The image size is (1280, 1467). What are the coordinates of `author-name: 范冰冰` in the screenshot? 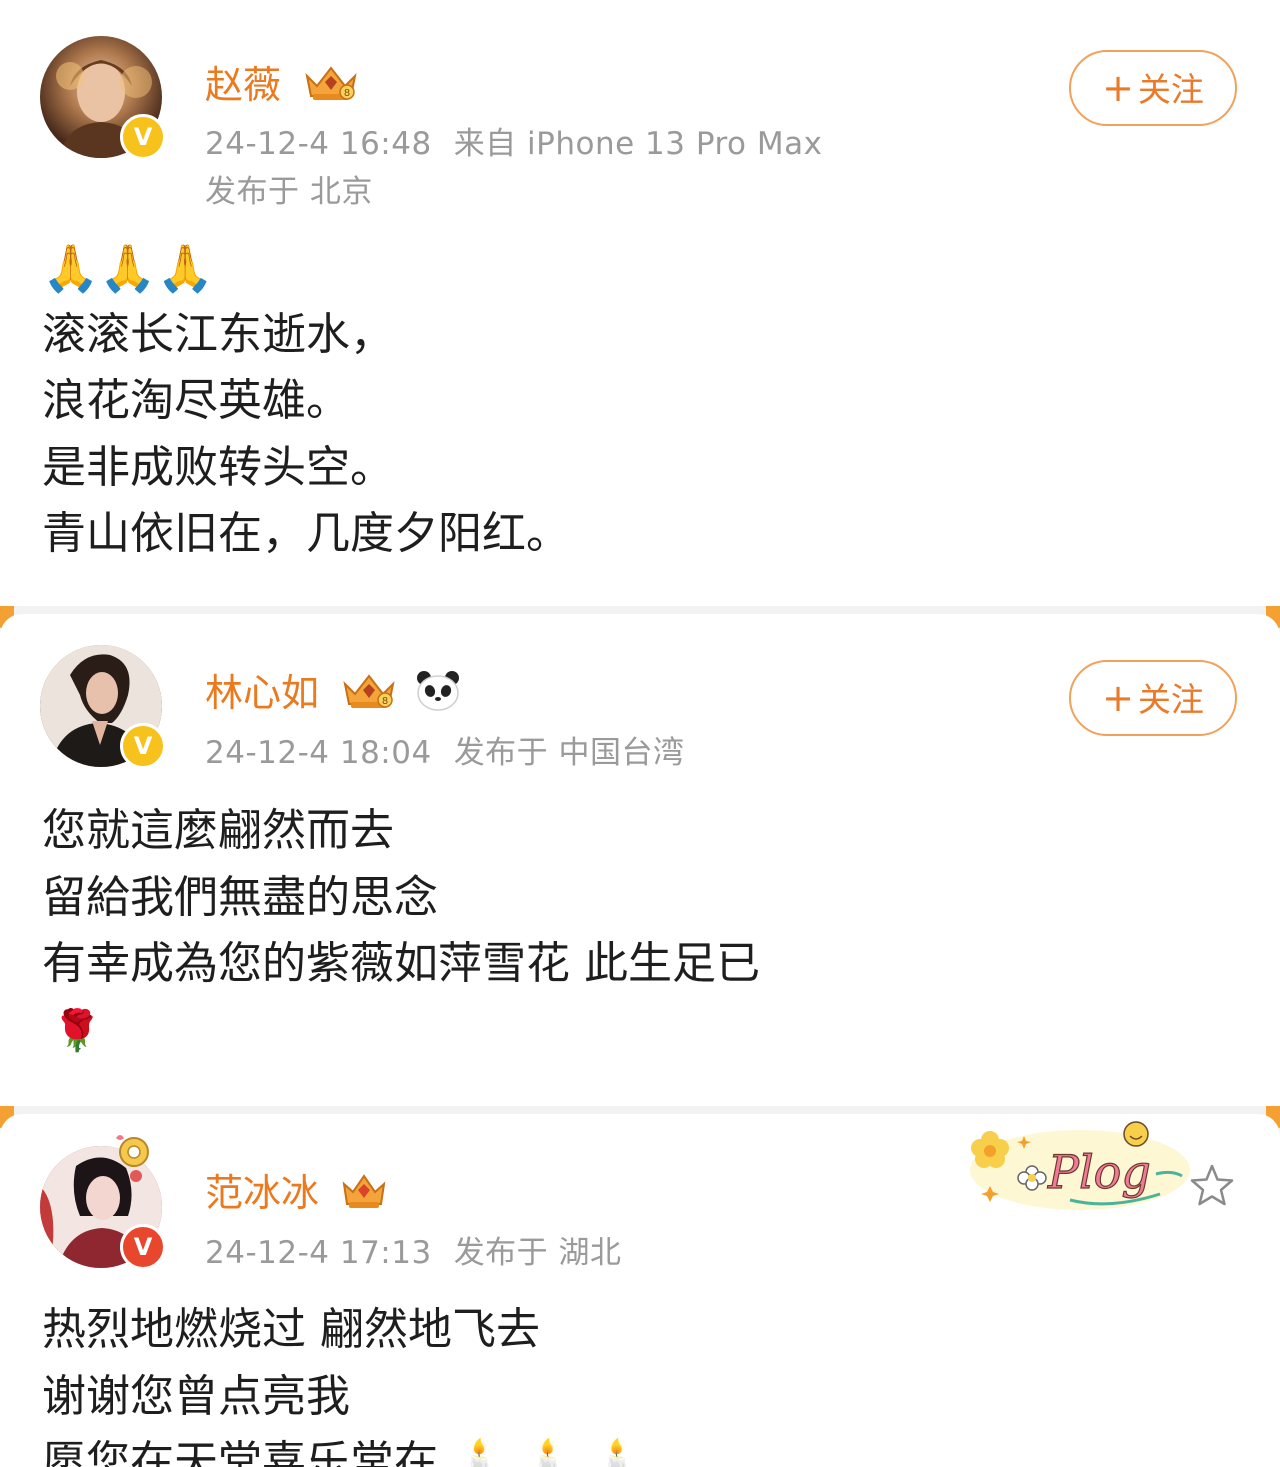 It's located at (296, 1191).